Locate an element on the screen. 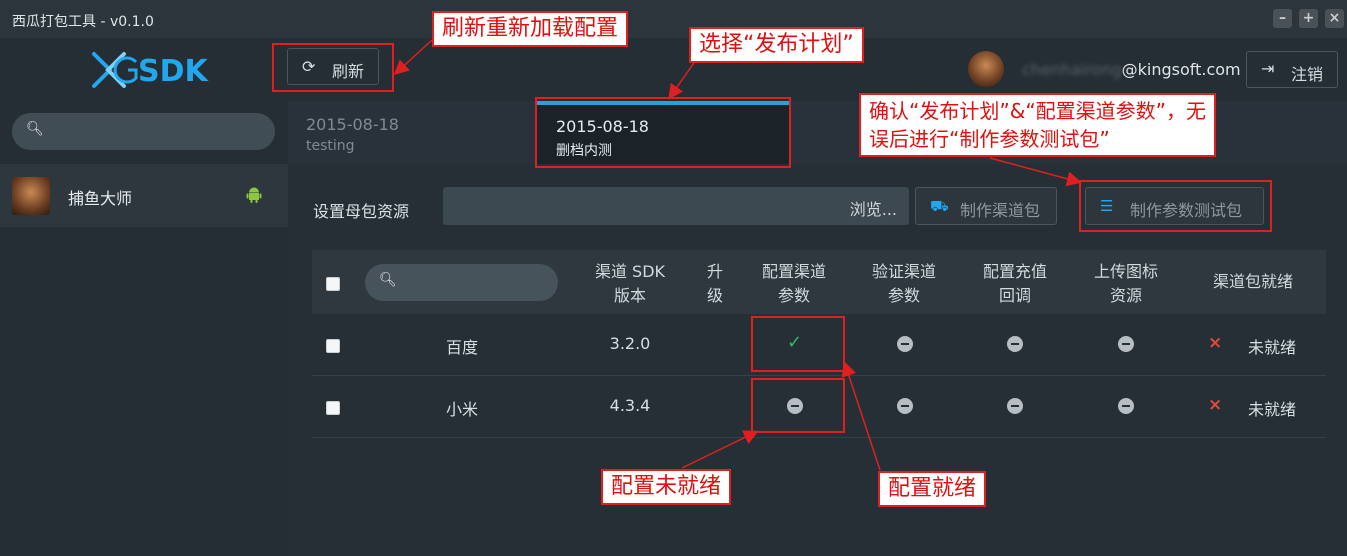 This screenshot has width=1347, height=556. annotation-refresh: 刷新重新加载配置 is located at coordinates (530, 29).